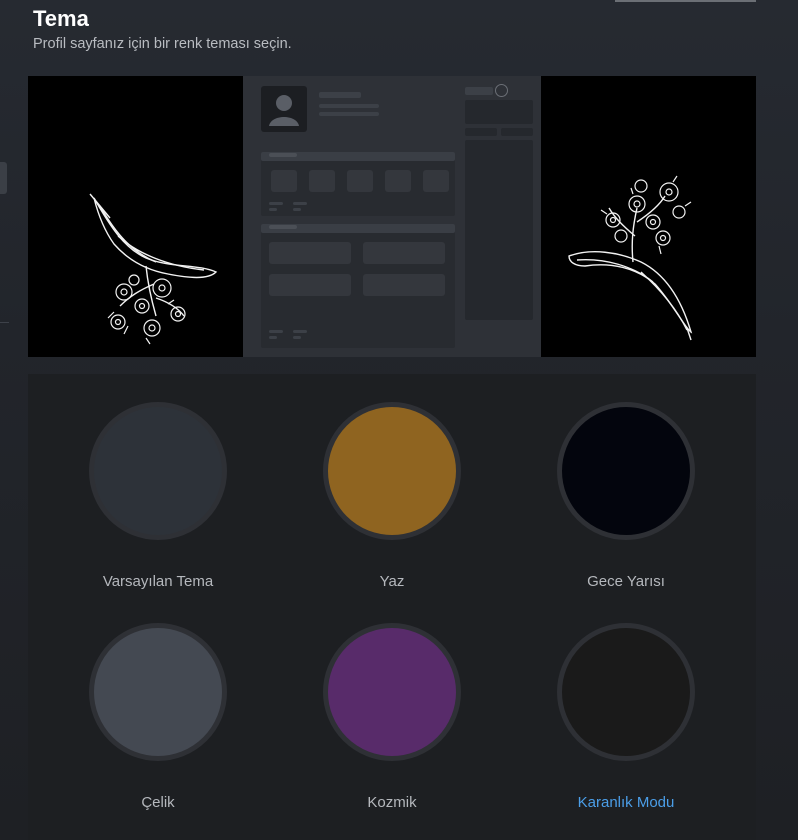  Describe the element at coordinates (4, 322) in the screenshot. I see `side-divider` at that location.